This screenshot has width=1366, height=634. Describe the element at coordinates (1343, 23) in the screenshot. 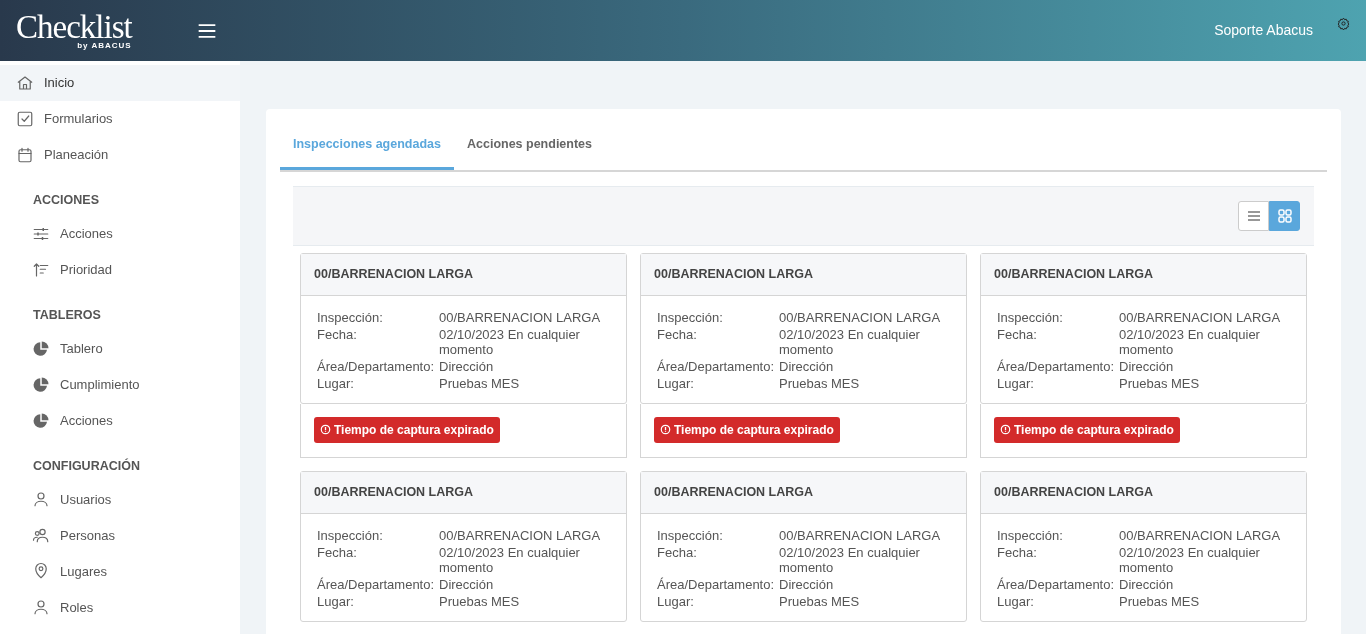

I see `settings-icon` at that location.